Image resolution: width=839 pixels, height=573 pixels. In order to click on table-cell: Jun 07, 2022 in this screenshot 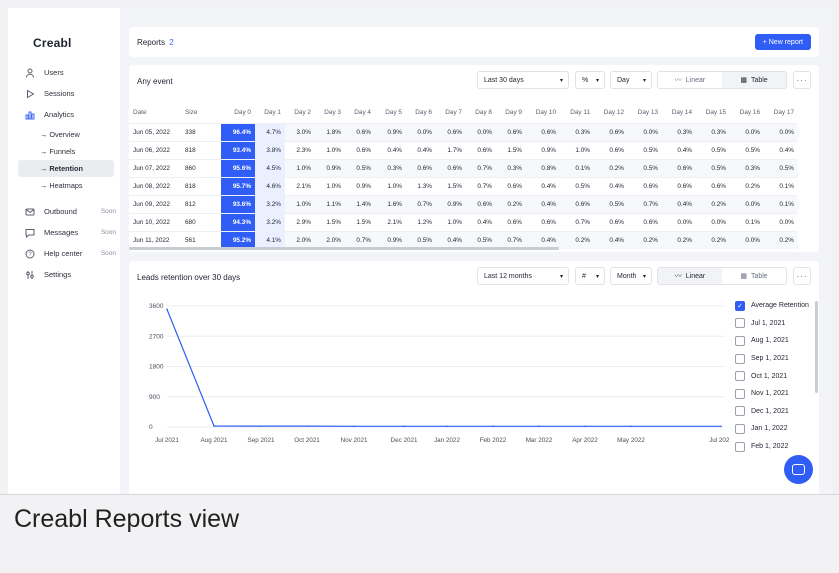, I will do `click(155, 167)`.